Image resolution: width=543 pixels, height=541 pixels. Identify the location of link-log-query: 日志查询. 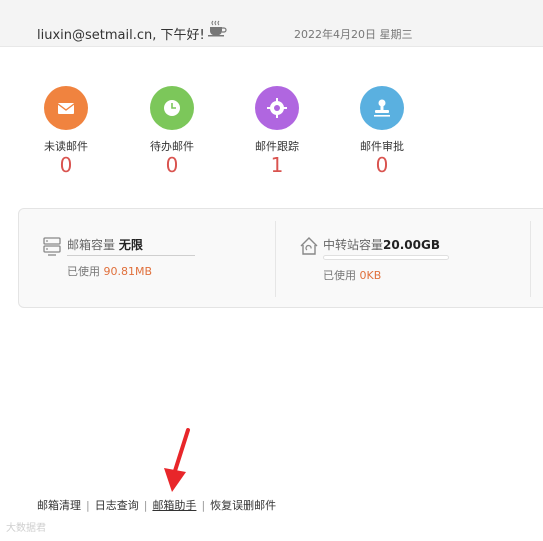
(117, 505).